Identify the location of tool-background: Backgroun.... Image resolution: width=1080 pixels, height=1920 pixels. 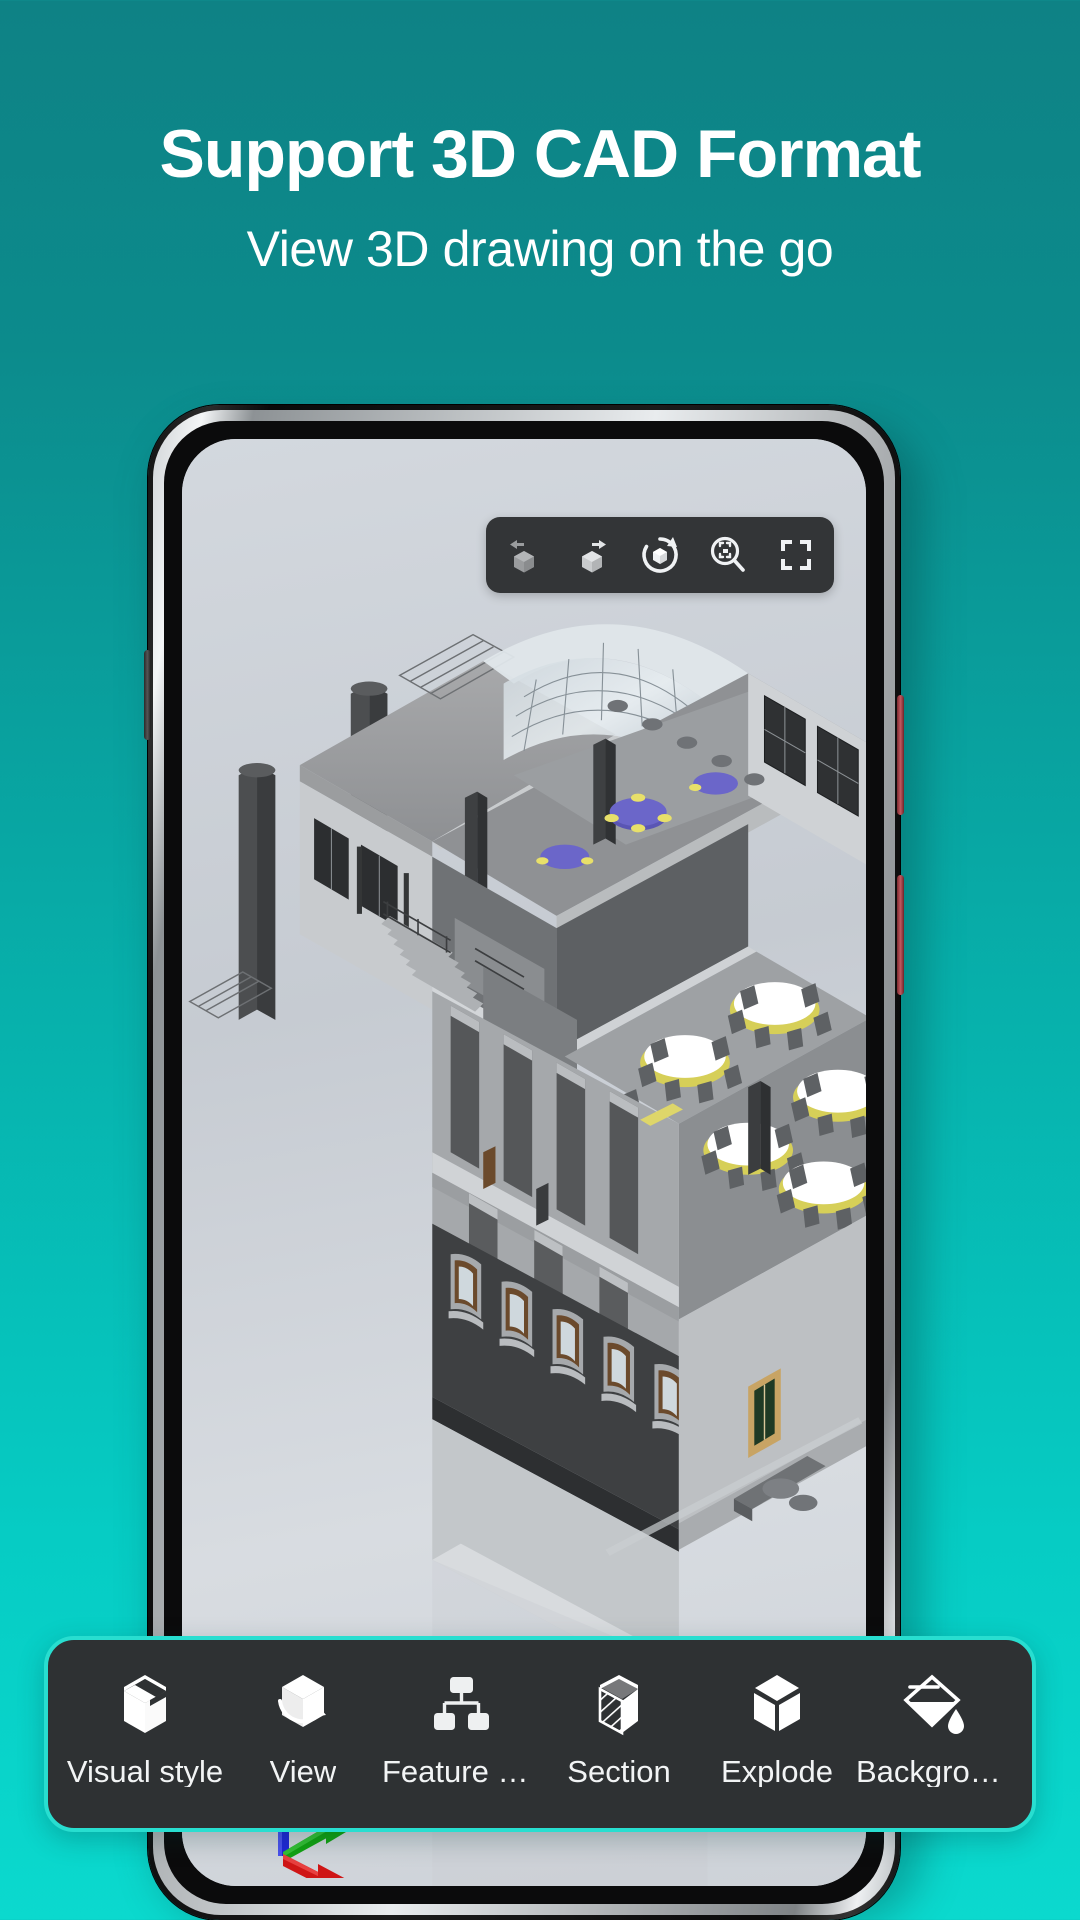
(935, 1725).